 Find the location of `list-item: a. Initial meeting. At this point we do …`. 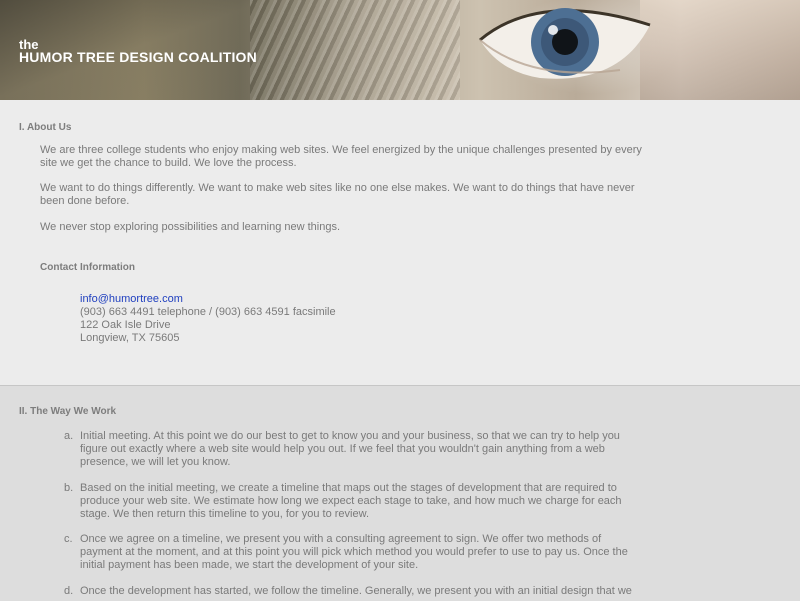

list-item: a. Initial meeting. At this point we do … is located at coordinates (354, 449).